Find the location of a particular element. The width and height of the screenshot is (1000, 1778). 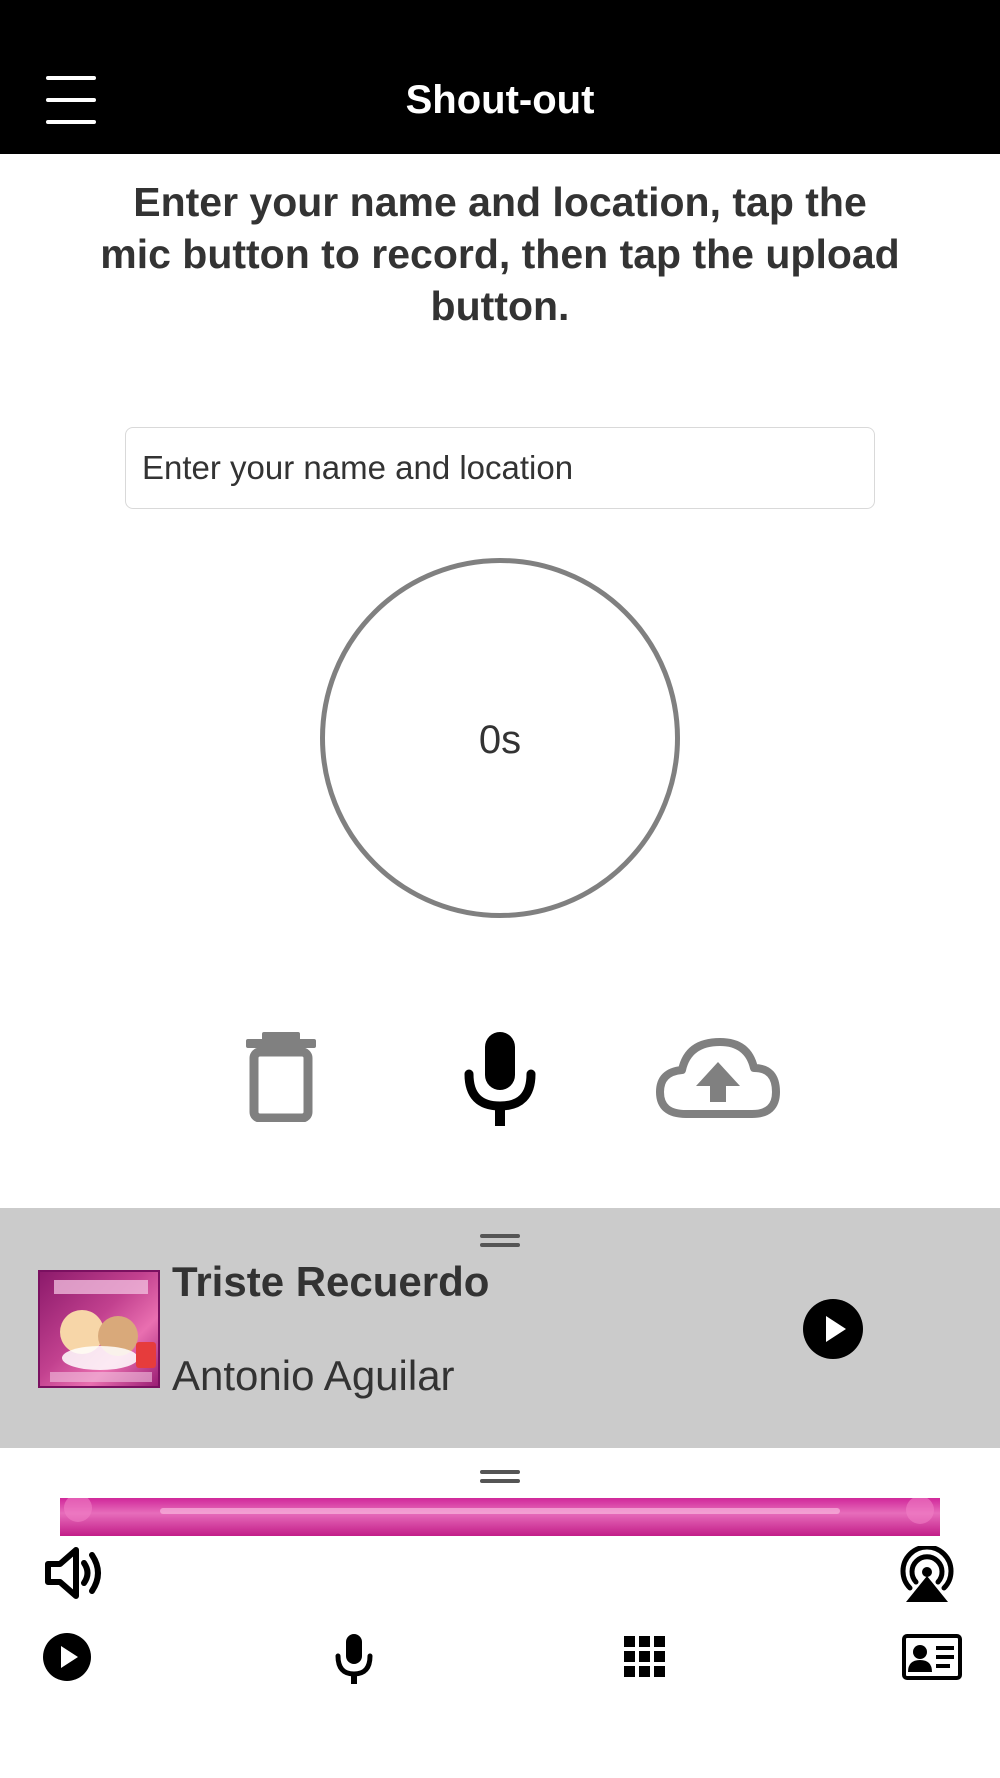

track-artist: Antonio Aguilar is located at coordinates (313, 1375).